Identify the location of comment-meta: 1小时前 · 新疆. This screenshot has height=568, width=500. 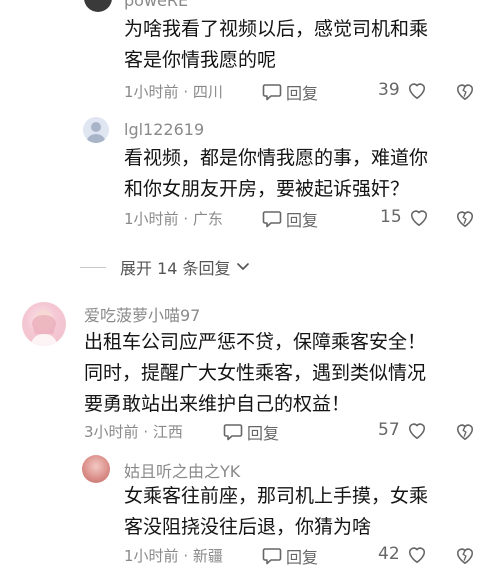
(173, 556).